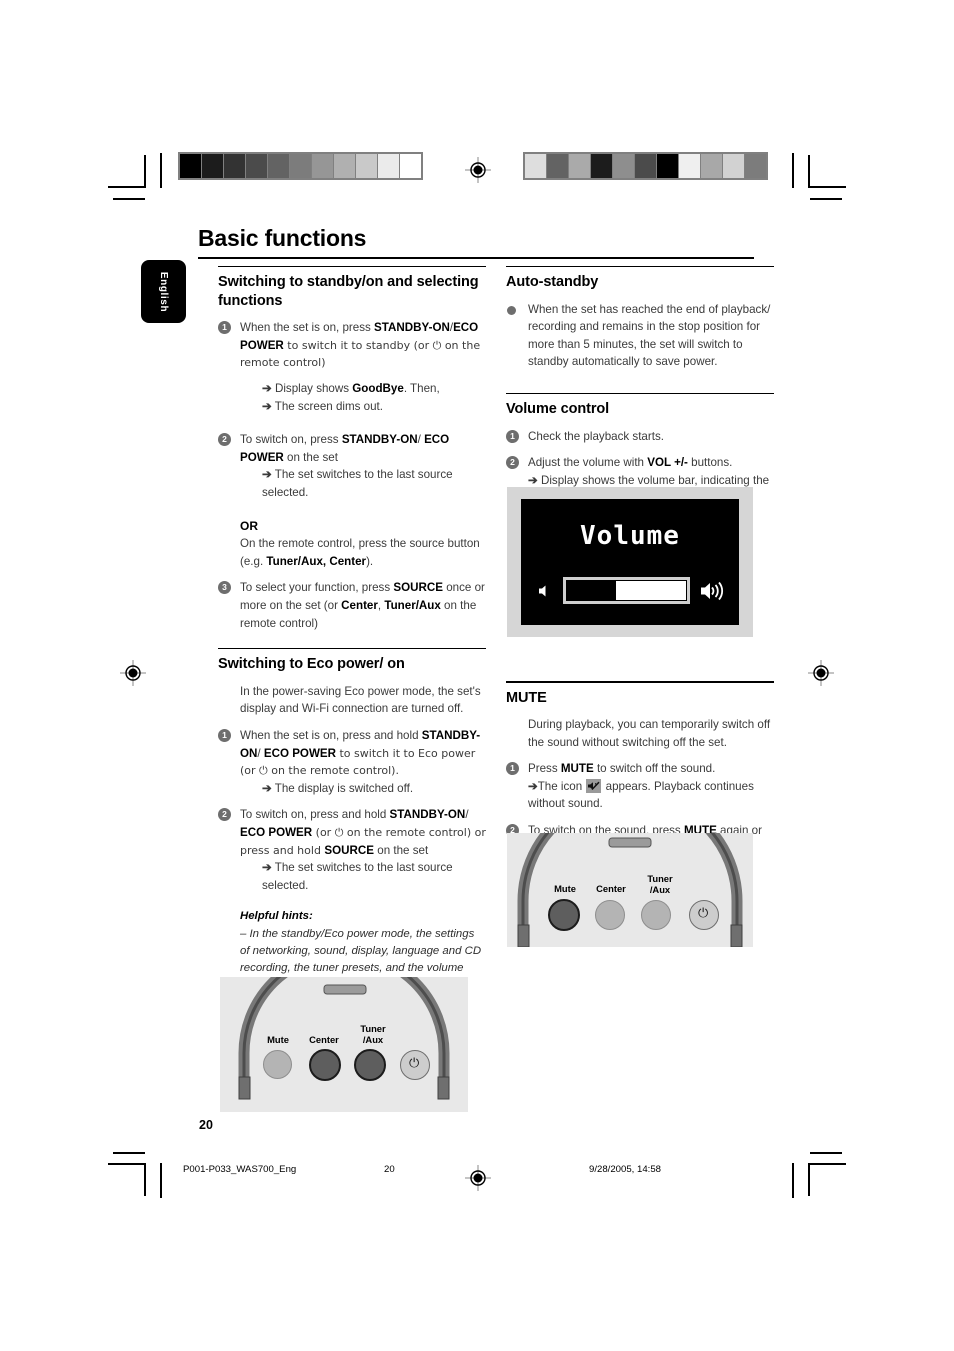  What do you see at coordinates (328, 406) in the screenshot?
I see `result-text: The screen dims out.` at bounding box center [328, 406].